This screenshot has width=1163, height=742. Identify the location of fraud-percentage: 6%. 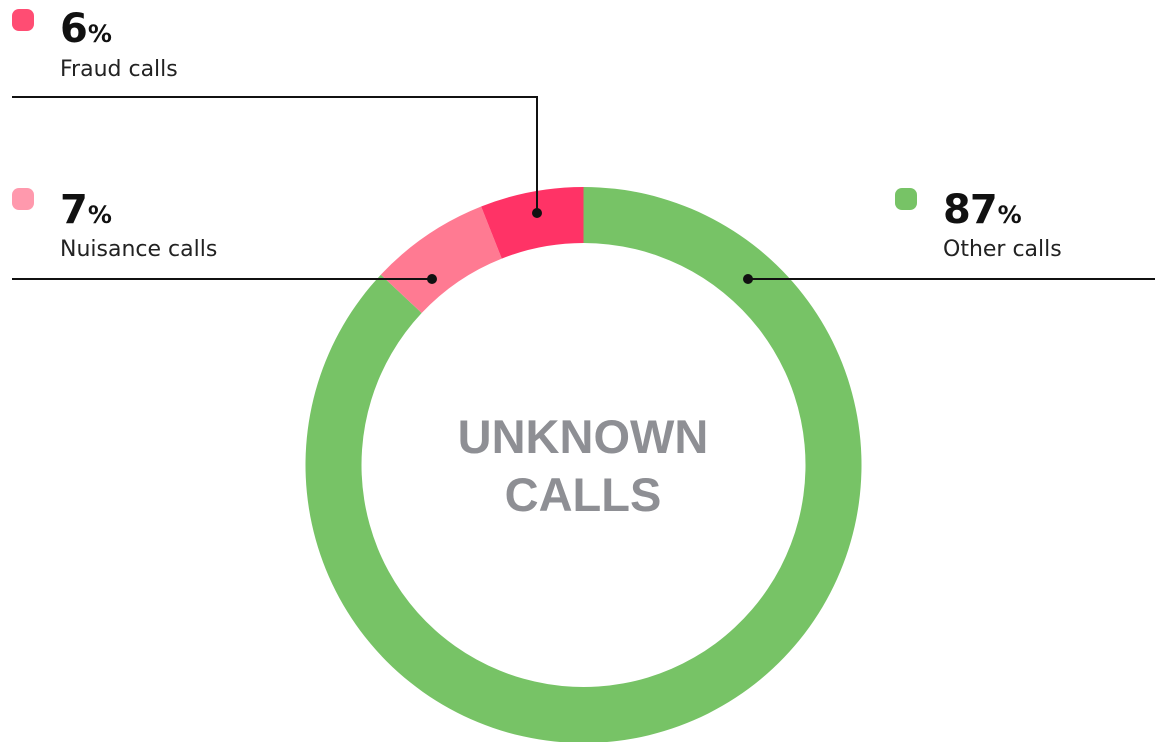
(86, 29).